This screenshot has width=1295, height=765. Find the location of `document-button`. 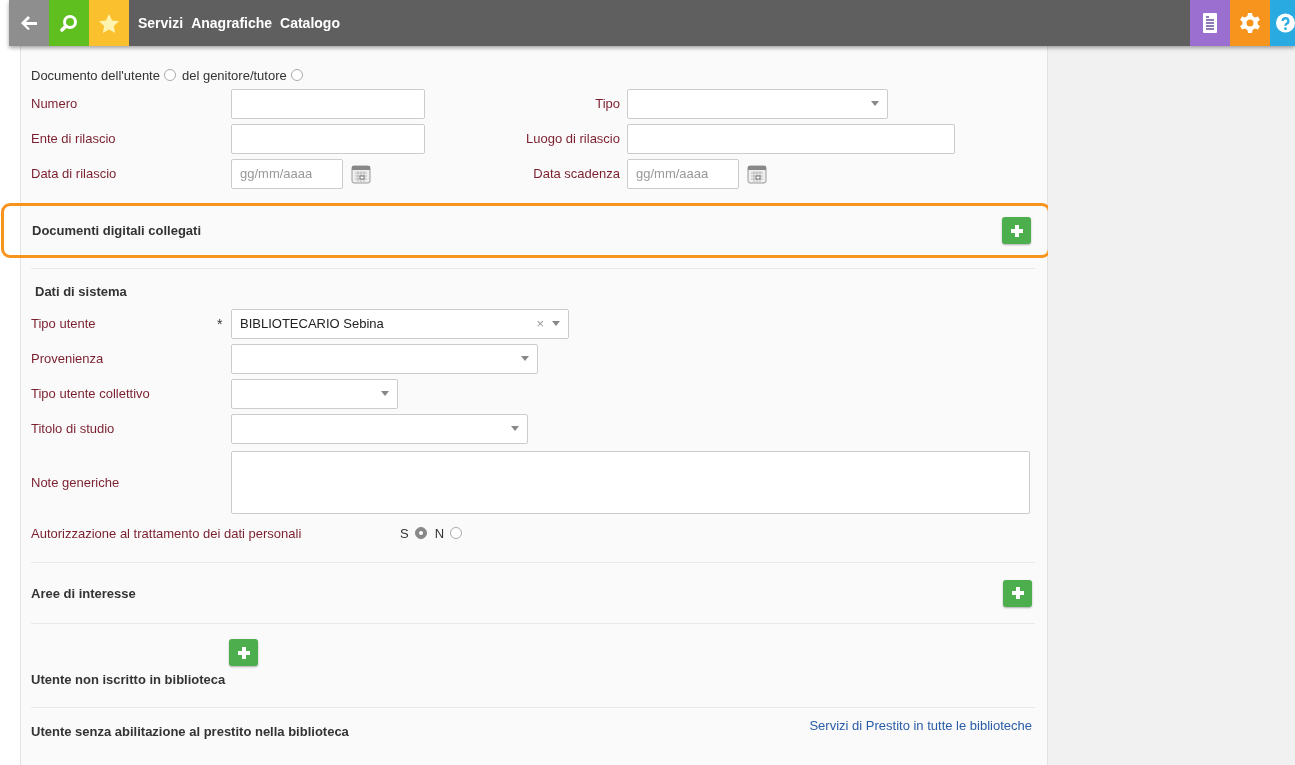

document-button is located at coordinates (1210, 23).